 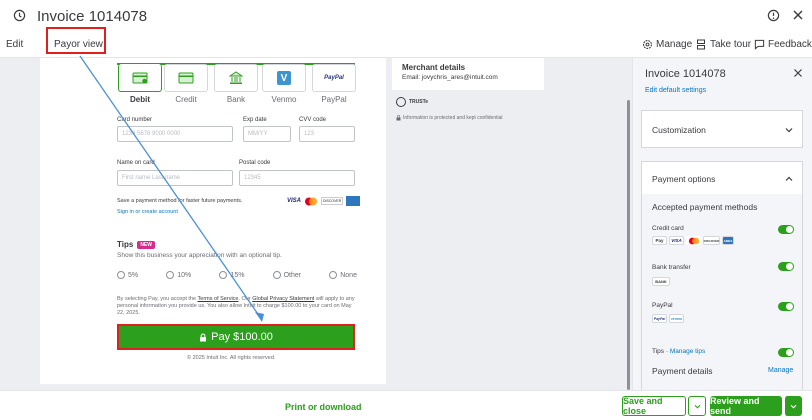 I want to click on save-close-dropdown, so click(x=697, y=406).